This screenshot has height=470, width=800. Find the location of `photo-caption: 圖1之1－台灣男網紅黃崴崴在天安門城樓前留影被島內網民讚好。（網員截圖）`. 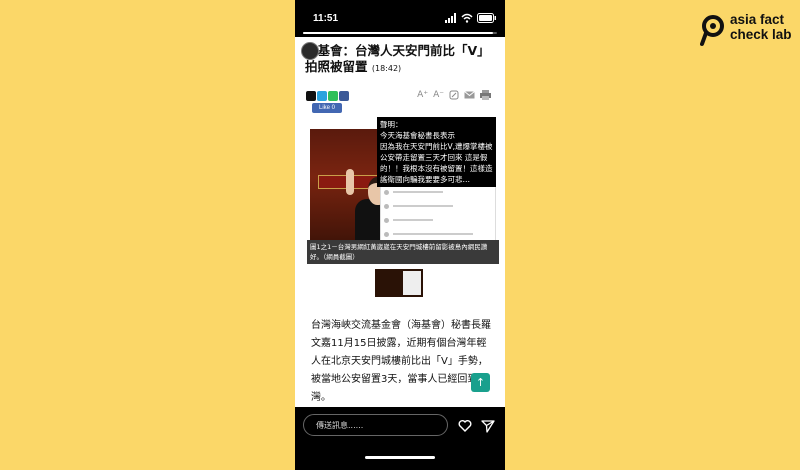

photo-caption: 圖1之1－台灣男網紅黃崴崴在天安門城樓前留影被島內網民讚好。（網員截圖） is located at coordinates (403, 252).